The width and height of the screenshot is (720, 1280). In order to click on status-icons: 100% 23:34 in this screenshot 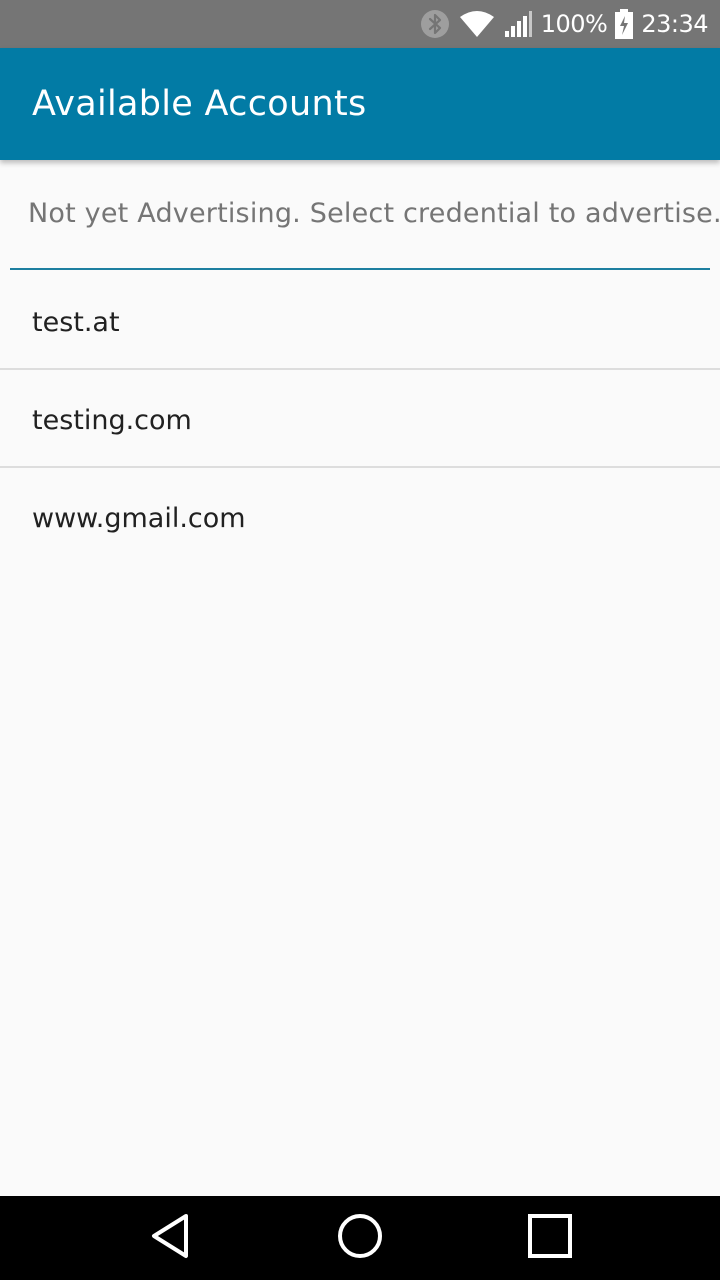, I will do `click(563, 24)`.